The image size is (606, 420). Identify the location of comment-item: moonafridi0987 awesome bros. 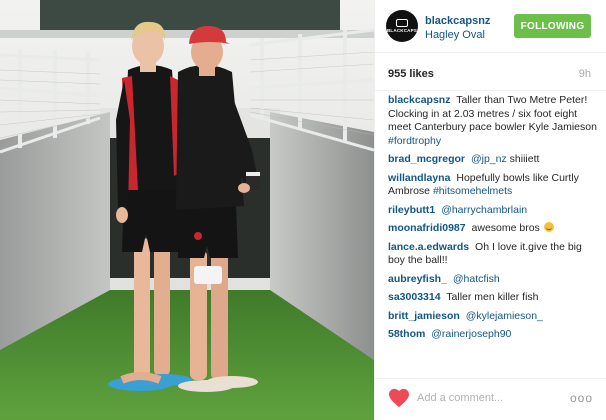
(494, 229).